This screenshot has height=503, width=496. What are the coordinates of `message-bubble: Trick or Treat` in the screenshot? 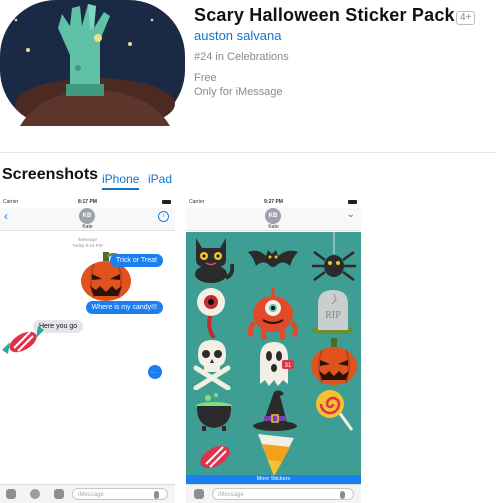 It's located at (136, 260).